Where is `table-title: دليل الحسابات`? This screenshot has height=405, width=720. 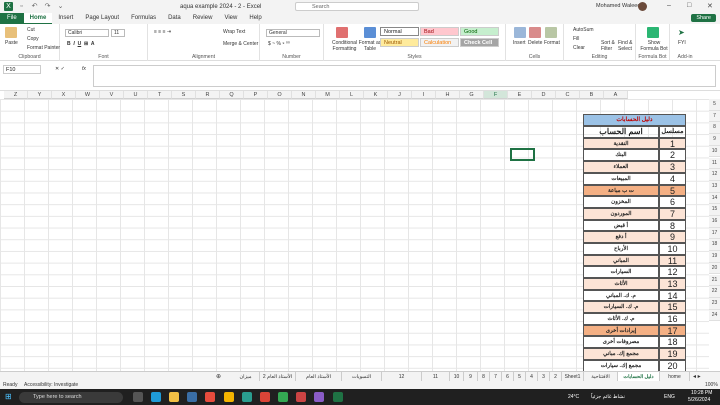 table-title: دليل الحسابات is located at coordinates (634, 120).